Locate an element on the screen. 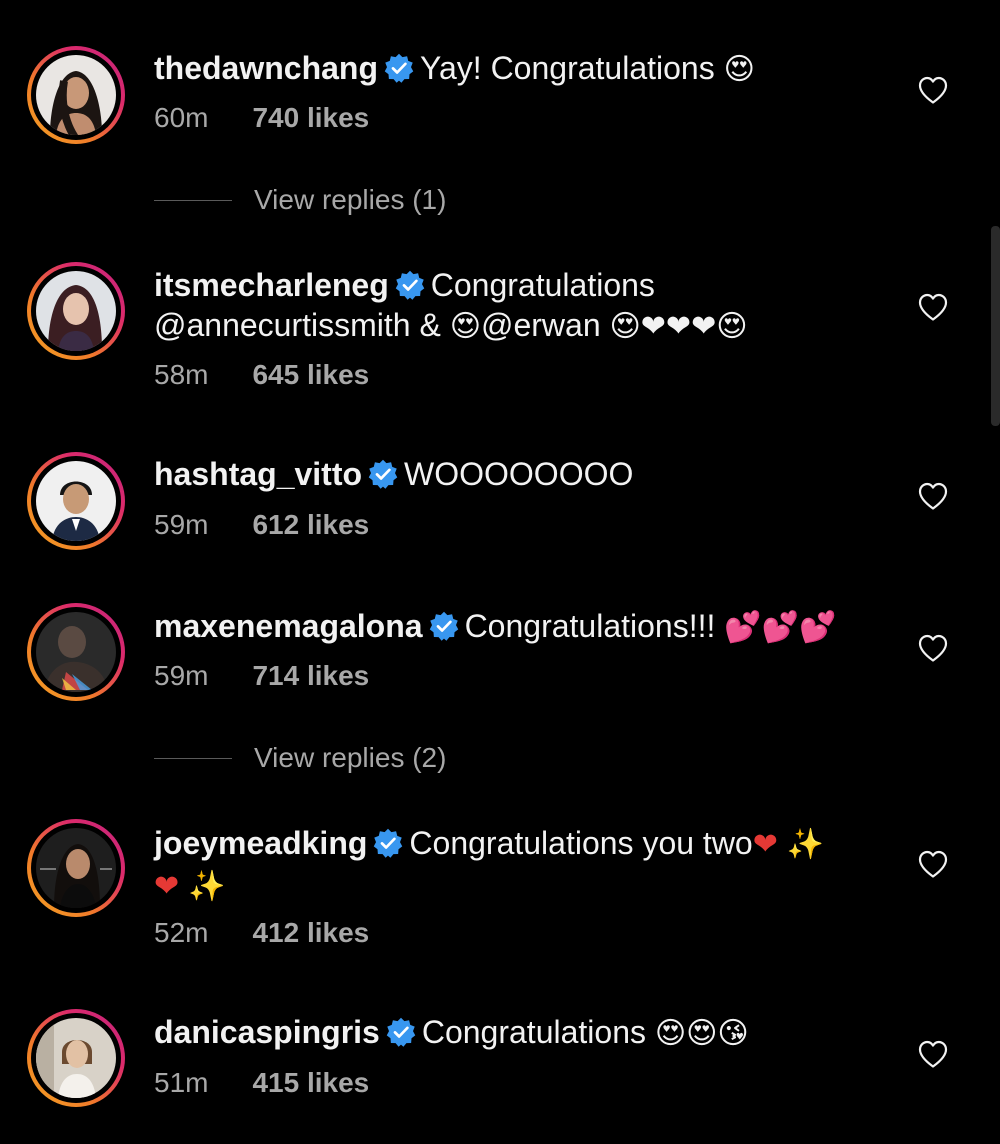  comment-text: maxenemagalona Congratulations!!! 💕💕💕 is located at coordinates (514, 627).